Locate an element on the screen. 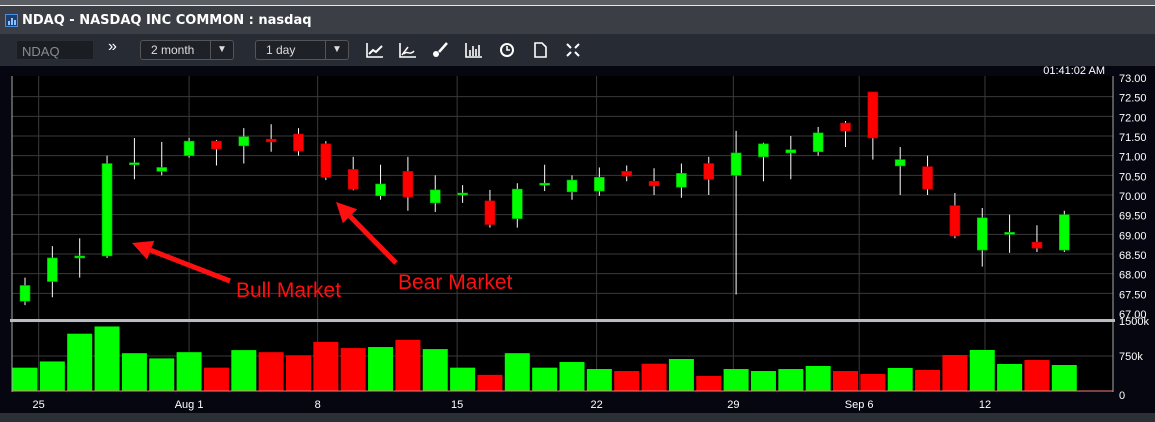 The height and width of the screenshot is (422, 1155). pane-divider is located at coordinates (562, 320).